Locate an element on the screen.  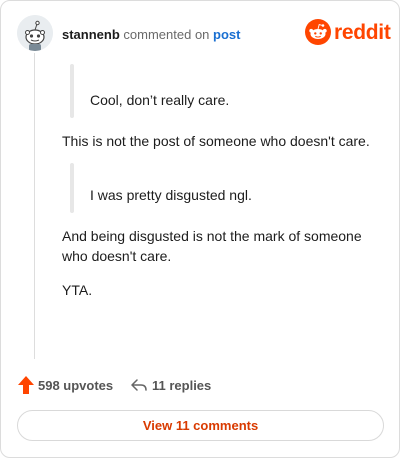
view-comments-button: View 11 comments is located at coordinates (200, 425).